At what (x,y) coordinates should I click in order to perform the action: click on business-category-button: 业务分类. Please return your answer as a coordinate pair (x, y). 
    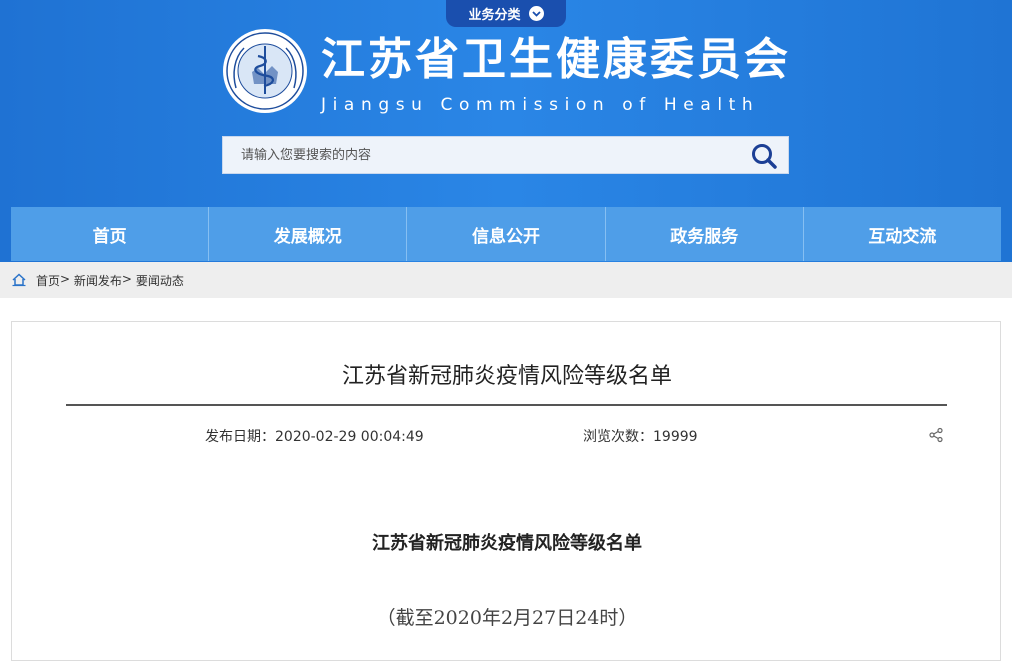
    Looking at the image, I should click on (506, 13).